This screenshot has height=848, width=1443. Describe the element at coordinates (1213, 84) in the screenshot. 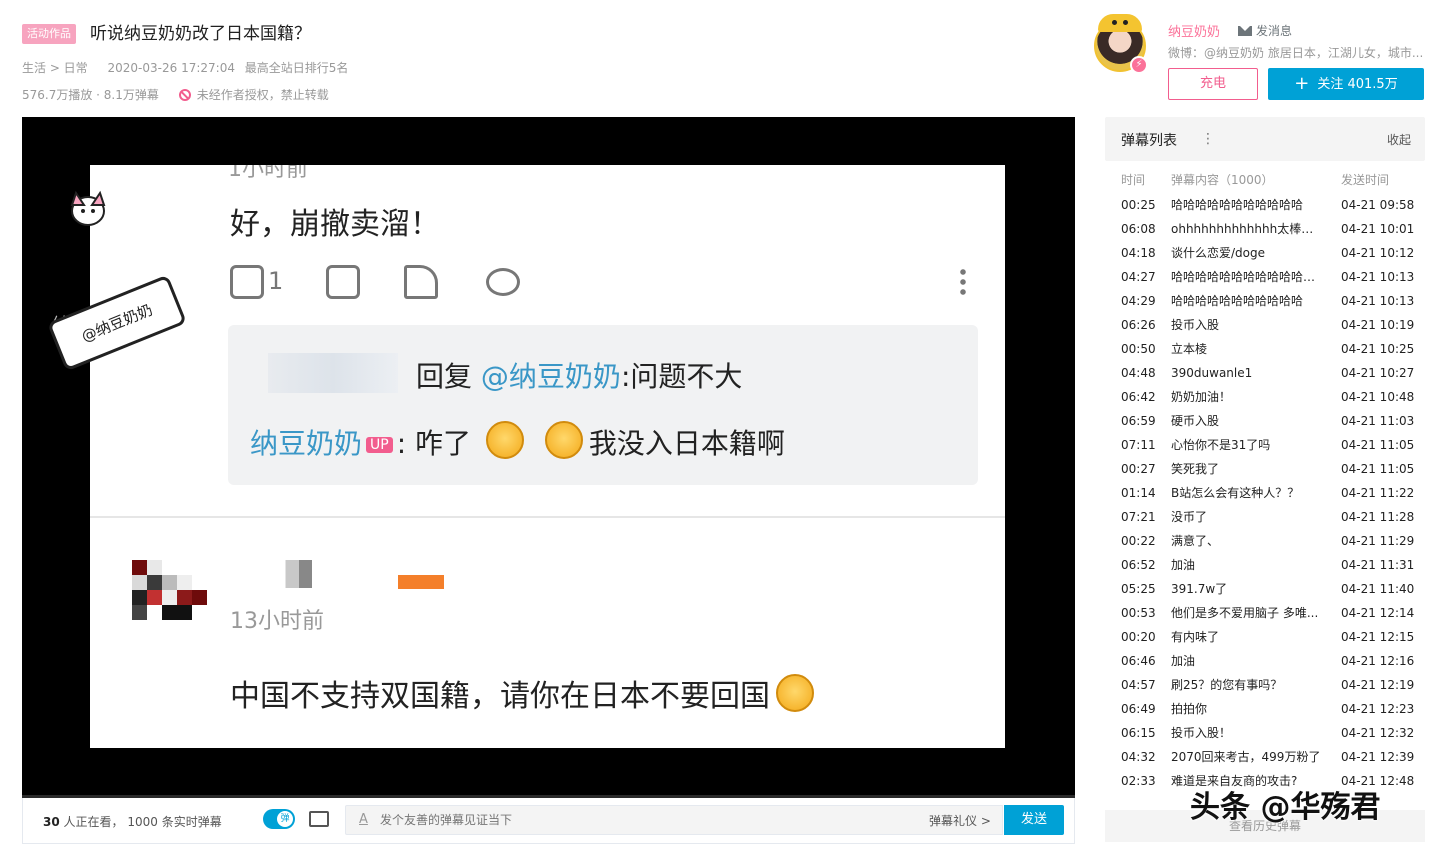

I see `charge-button: 充电` at that location.